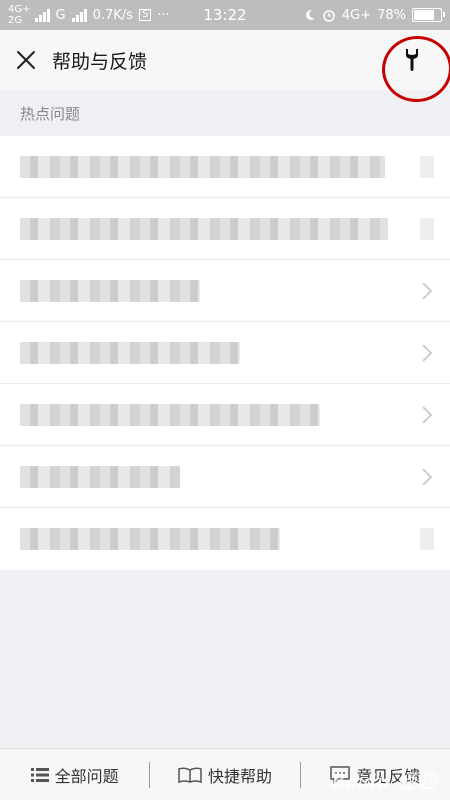  I want to click on battery-icon, so click(428, 15).